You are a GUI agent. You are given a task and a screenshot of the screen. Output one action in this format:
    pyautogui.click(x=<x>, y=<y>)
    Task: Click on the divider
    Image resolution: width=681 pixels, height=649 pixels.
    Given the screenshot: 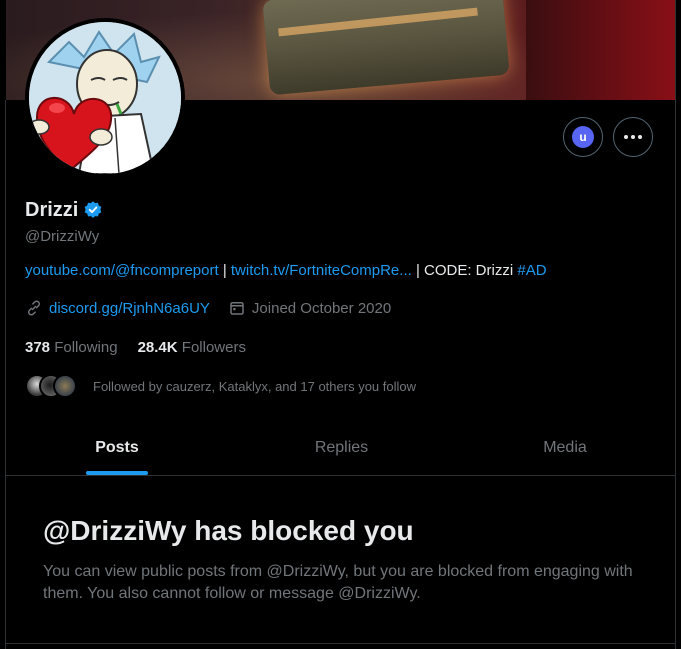 What is the action you would take?
    pyautogui.click(x=340, y=643)
    